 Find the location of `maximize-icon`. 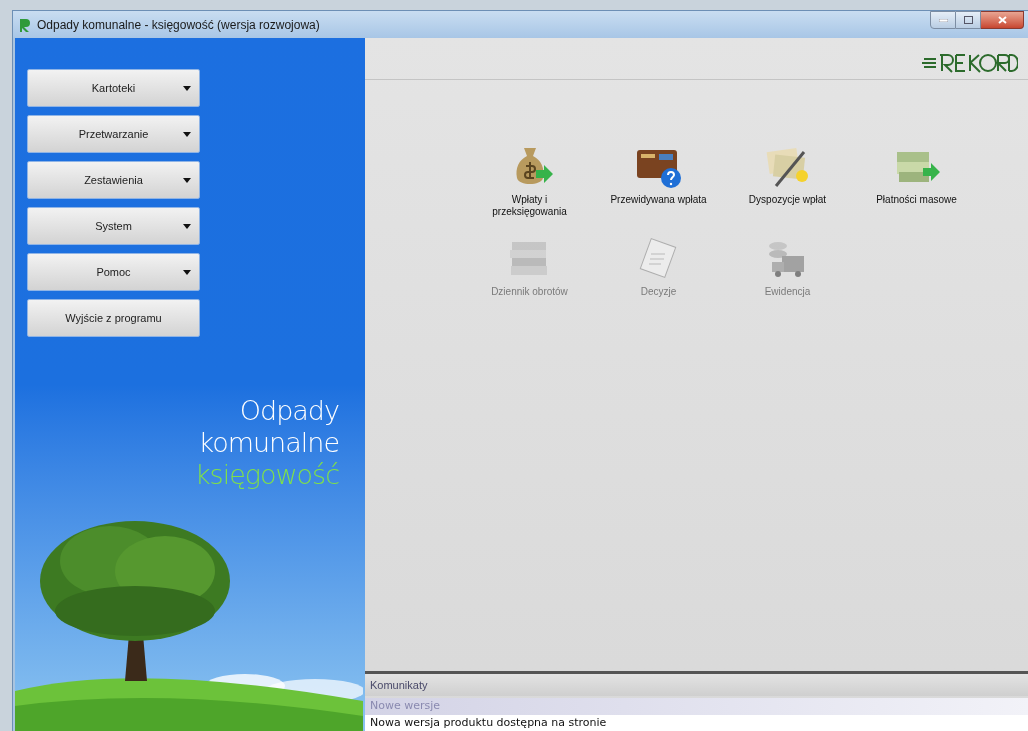

maximize-icon is located at coordinates (968, 20).